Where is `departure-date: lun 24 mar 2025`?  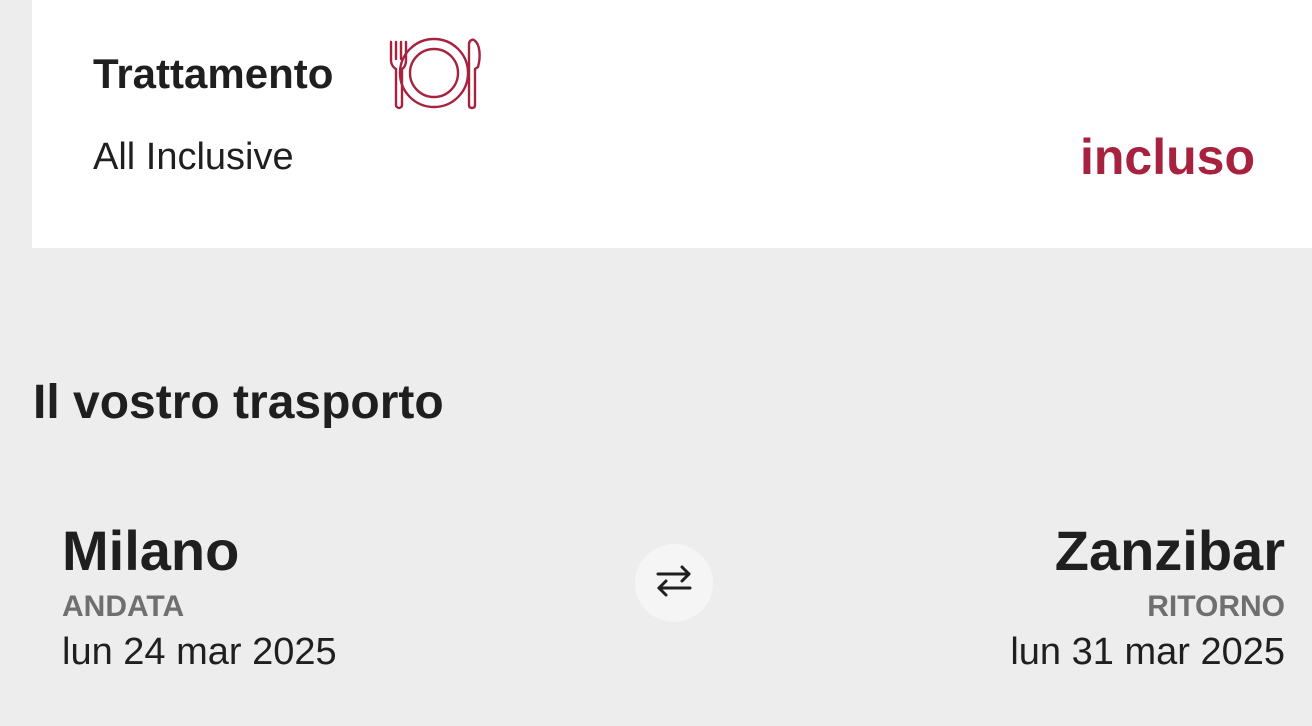 departure-date: lun 24 mar 2025 is located at coordinates (199, 652).